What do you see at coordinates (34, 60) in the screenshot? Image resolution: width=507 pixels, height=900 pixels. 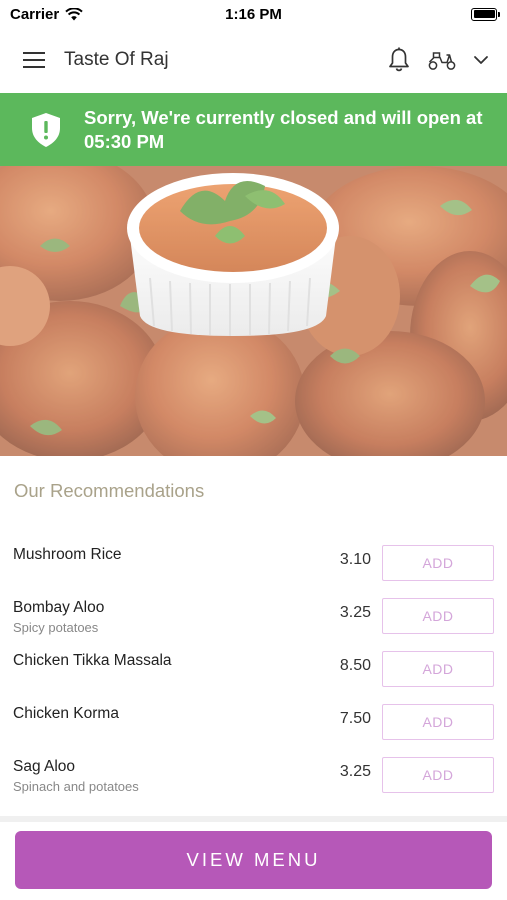 I see `hamburger-menu-icon` at bounding box center [34, 60].